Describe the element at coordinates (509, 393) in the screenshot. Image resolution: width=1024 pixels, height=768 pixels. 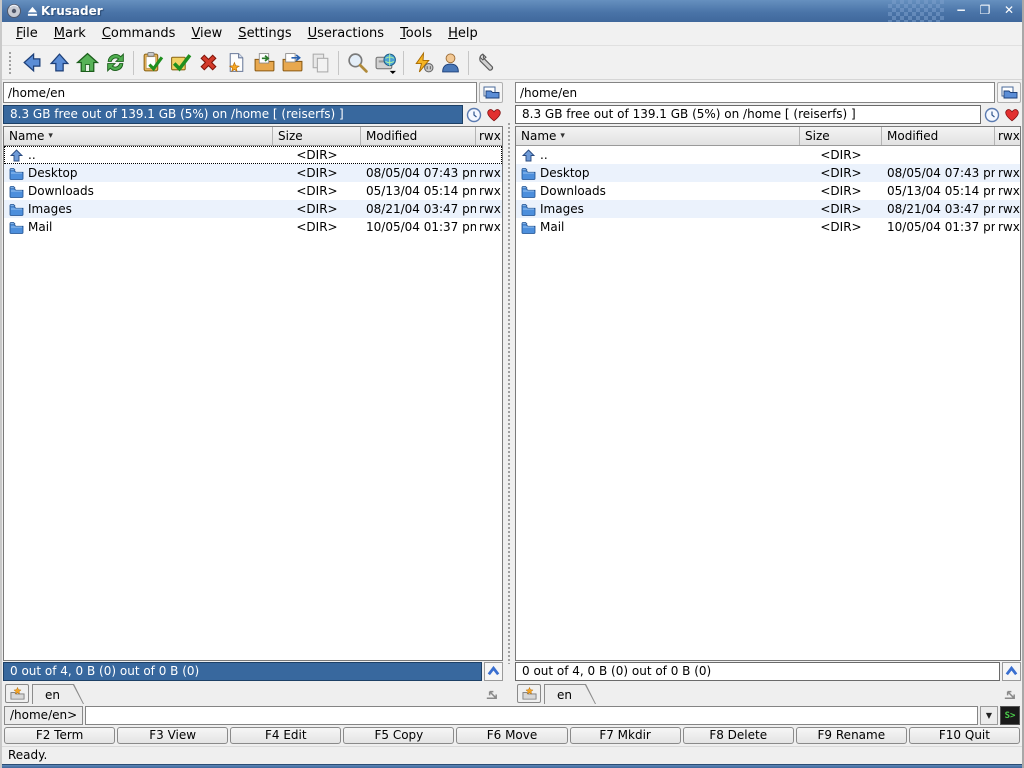
I see `panel-splitter` at that location.